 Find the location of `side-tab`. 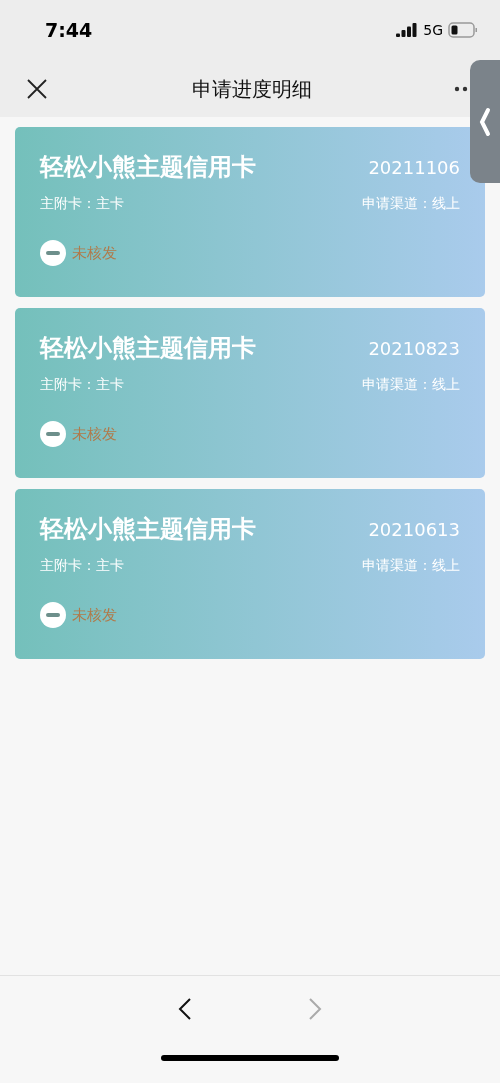

side-tab is located at coordinates (485, 121).